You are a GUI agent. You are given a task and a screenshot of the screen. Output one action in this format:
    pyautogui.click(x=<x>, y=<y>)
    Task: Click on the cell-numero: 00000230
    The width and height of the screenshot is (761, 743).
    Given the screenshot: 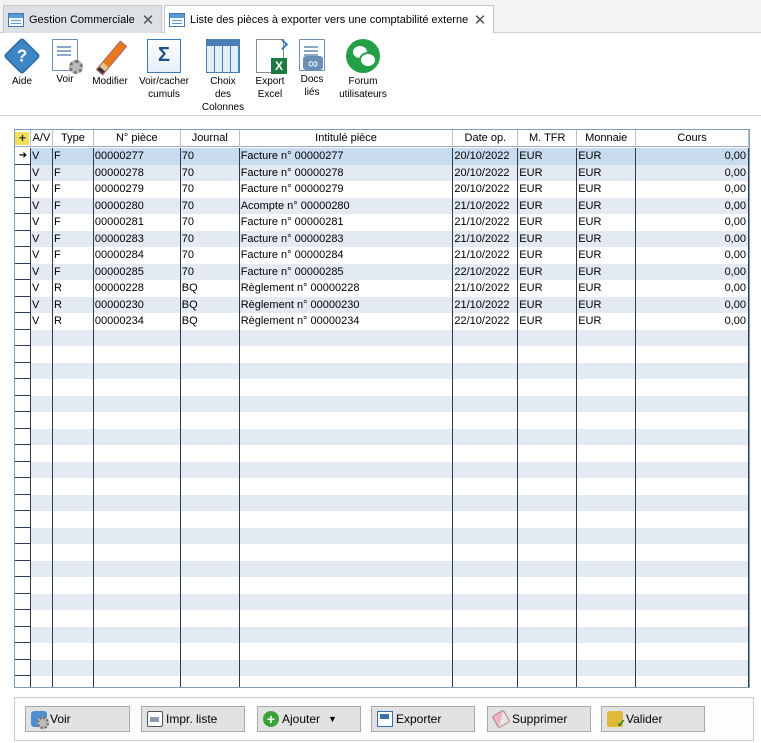 What is the action you would take?
    pyautogui.click(x=137, y=304)
    